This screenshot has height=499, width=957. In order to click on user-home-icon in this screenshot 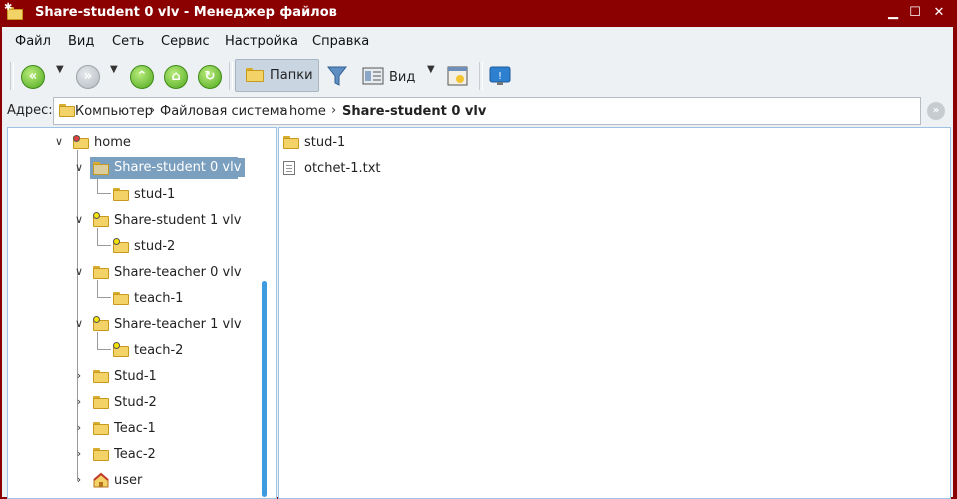, I will do `click(101, 480)`.